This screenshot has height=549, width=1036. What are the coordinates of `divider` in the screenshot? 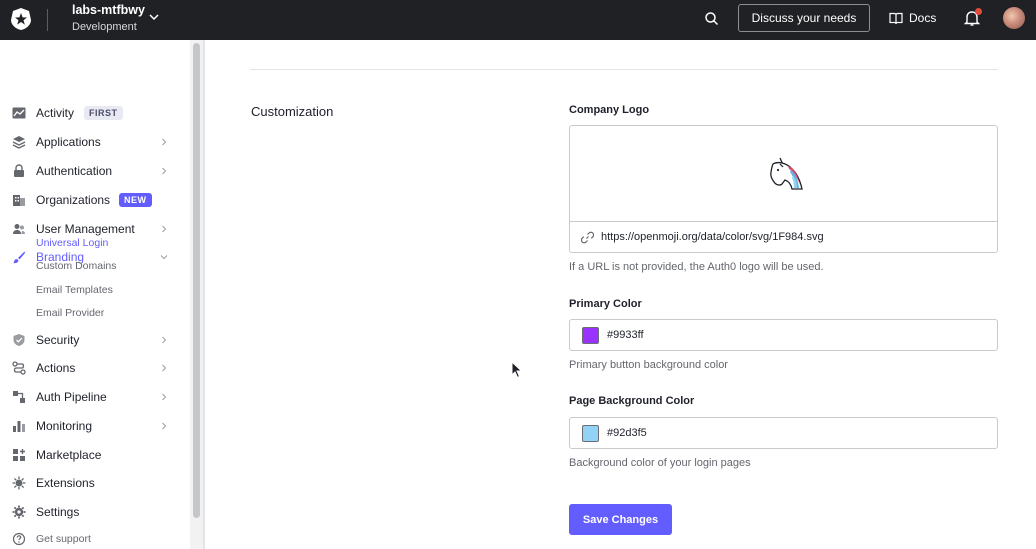 It's located at (47, 20).